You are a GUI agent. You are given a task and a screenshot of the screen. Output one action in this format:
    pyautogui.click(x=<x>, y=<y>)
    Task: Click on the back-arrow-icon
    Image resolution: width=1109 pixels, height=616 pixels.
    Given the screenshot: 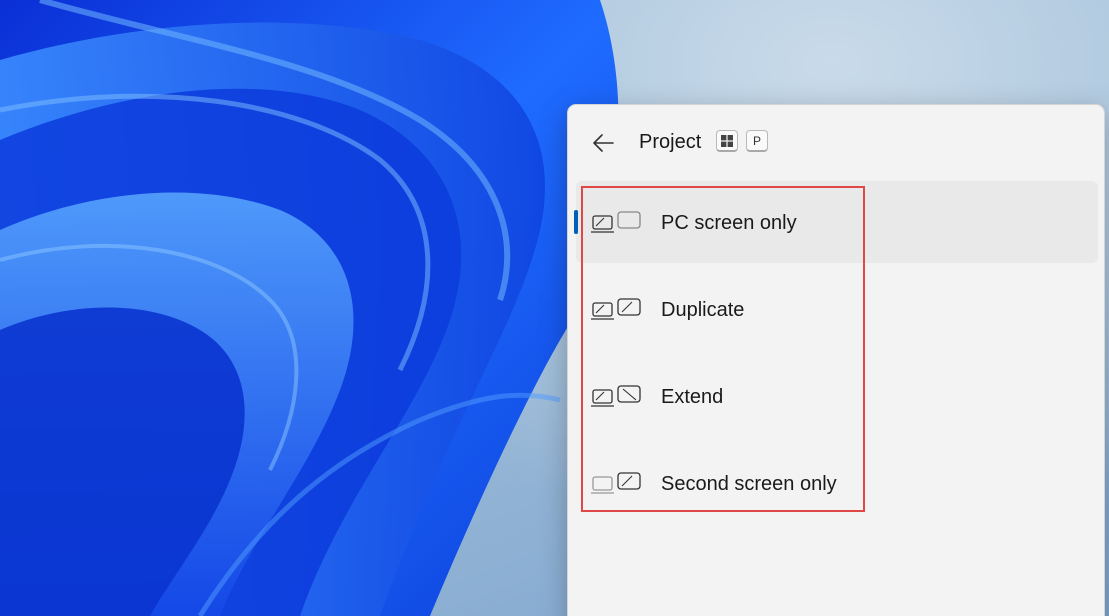 What is the action you would take?
    pyautogui.click(x=603, y=143)
    